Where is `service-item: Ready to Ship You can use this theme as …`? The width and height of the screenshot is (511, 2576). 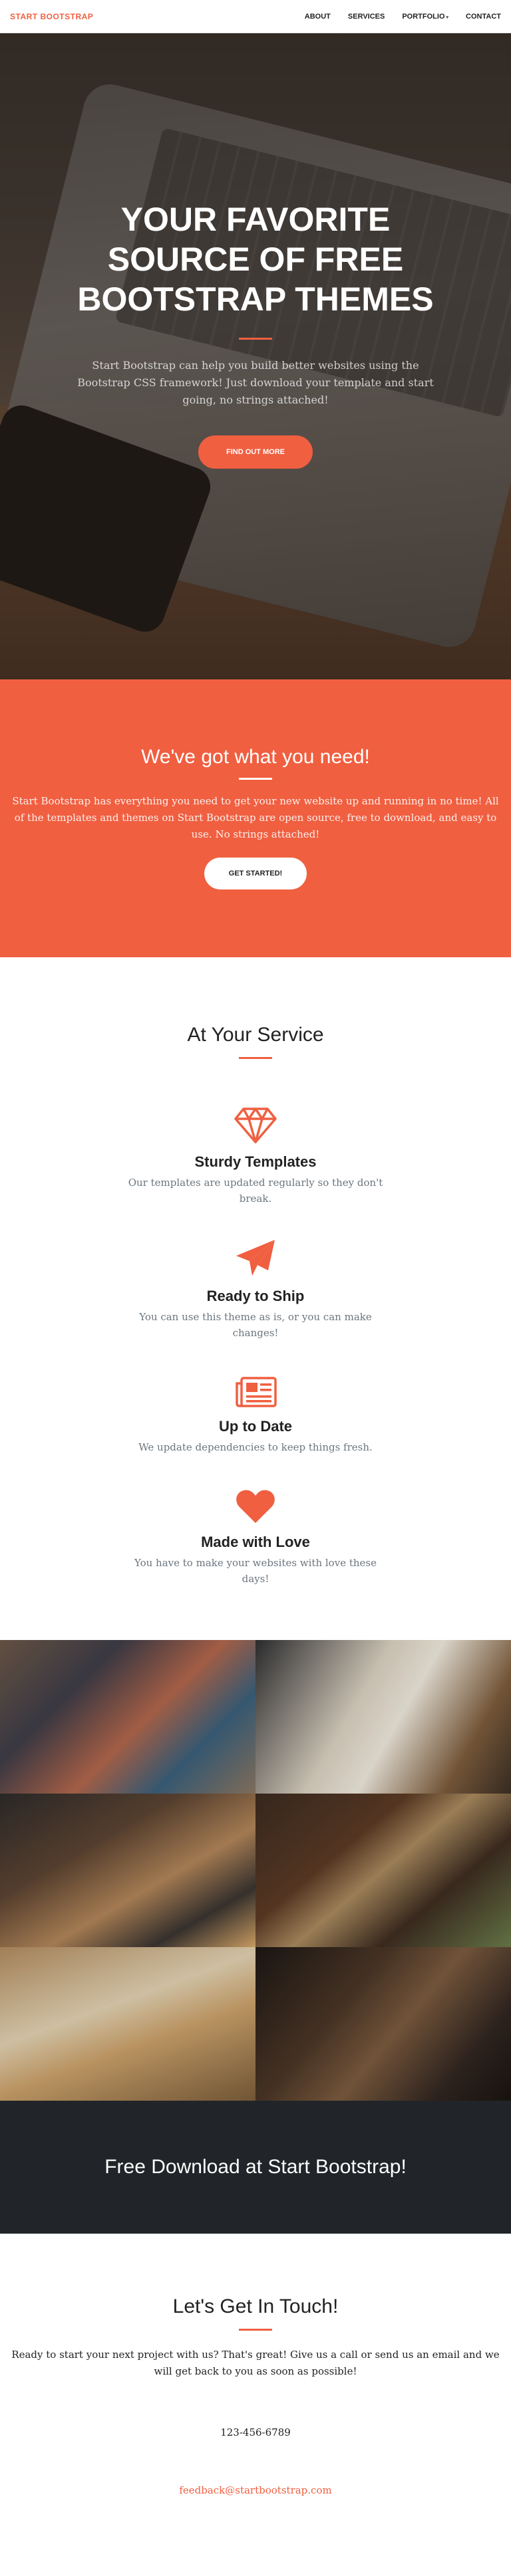 service-item: Ready to Ship You can use this theme as … is located at coordinates (255, 1289).